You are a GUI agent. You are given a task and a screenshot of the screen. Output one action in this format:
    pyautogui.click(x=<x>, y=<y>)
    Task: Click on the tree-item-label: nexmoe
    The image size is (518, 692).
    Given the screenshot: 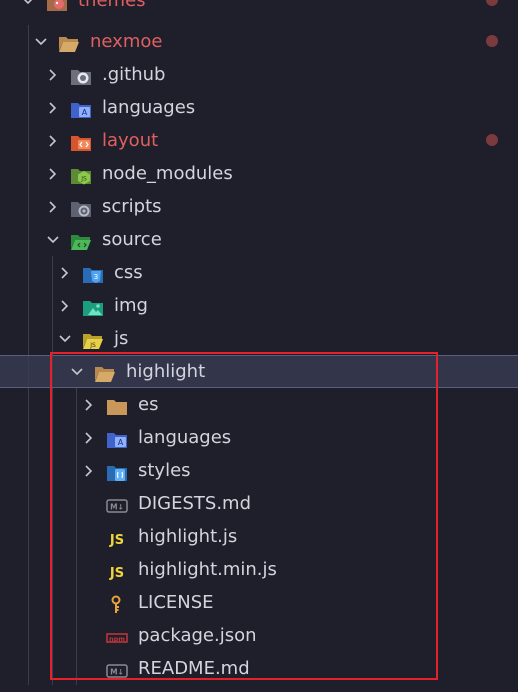 What is the action you would take?
    pyautogui.click(x=126, y=41)
    